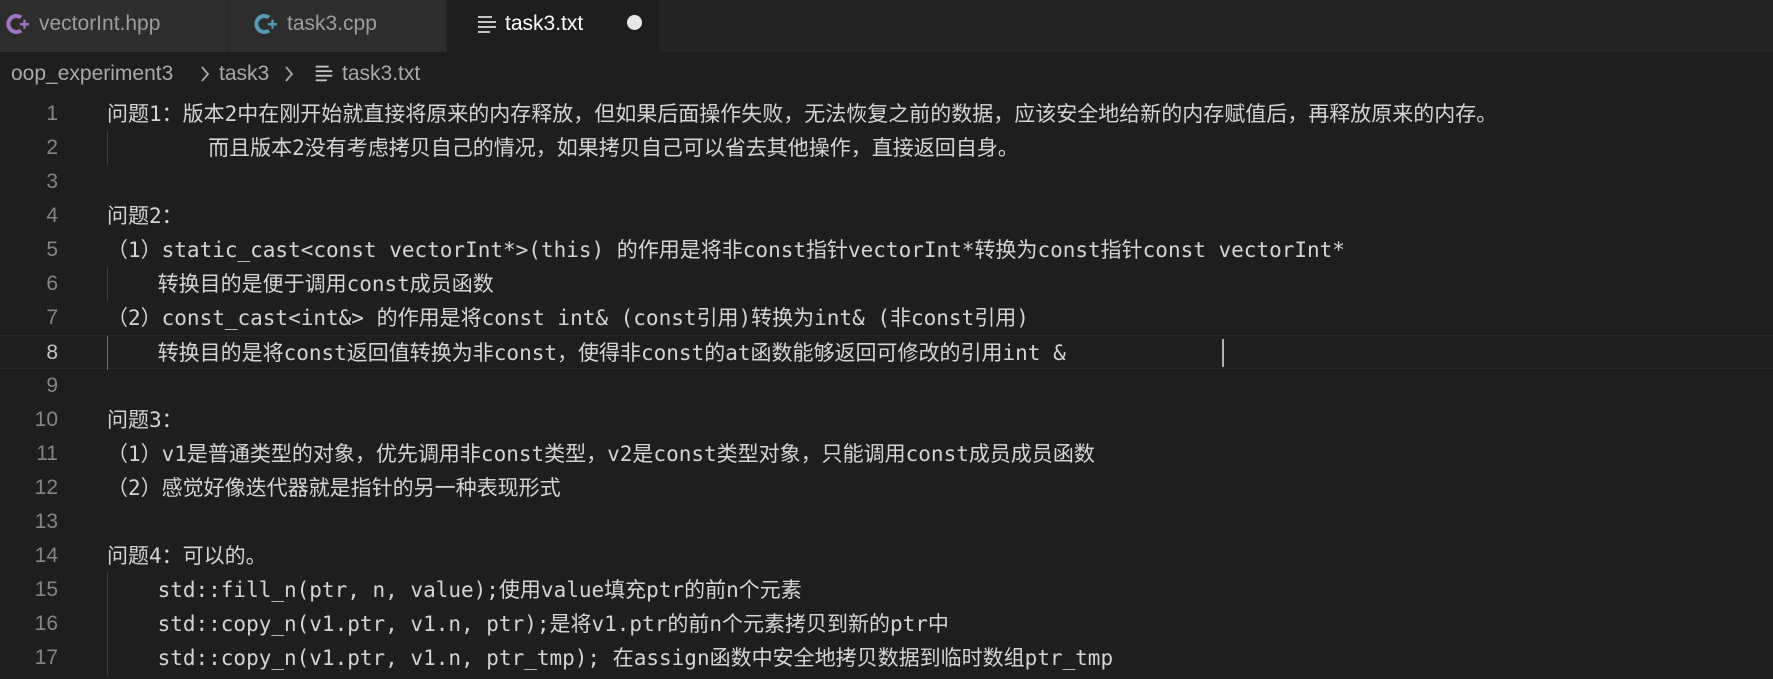  Describe the element at coordinates (100, 23) in the screenshot. I see `tab-label: vectorInt.hpp` at that location.